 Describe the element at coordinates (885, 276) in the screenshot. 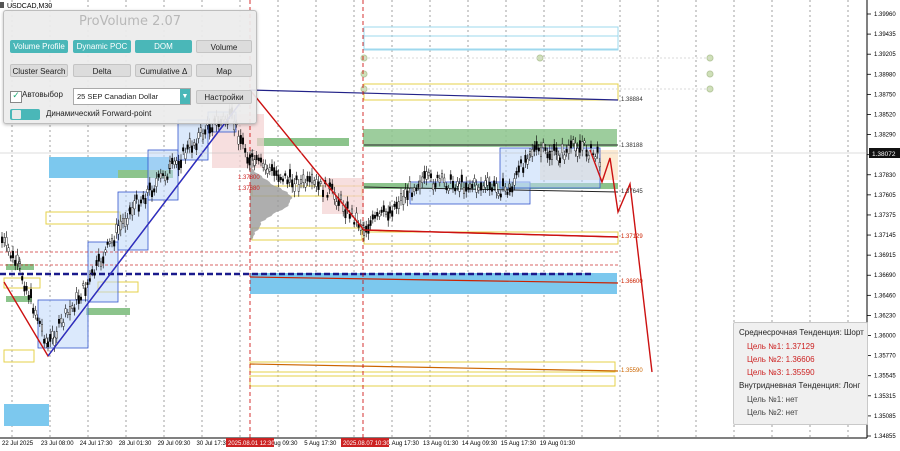

I see `price-tick-label: 1.36690` at that location.